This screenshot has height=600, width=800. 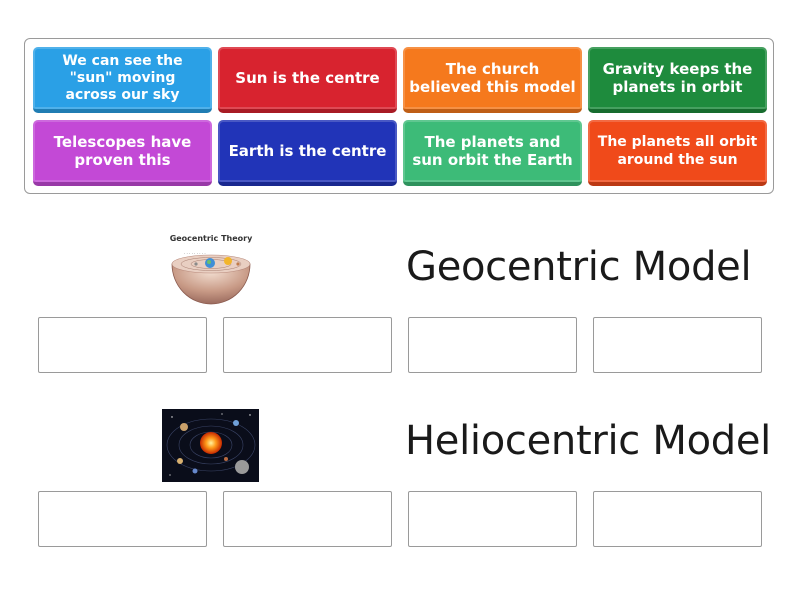 I want to click on tile-church-believed: The church believed this model, so click(x=492, y=80).